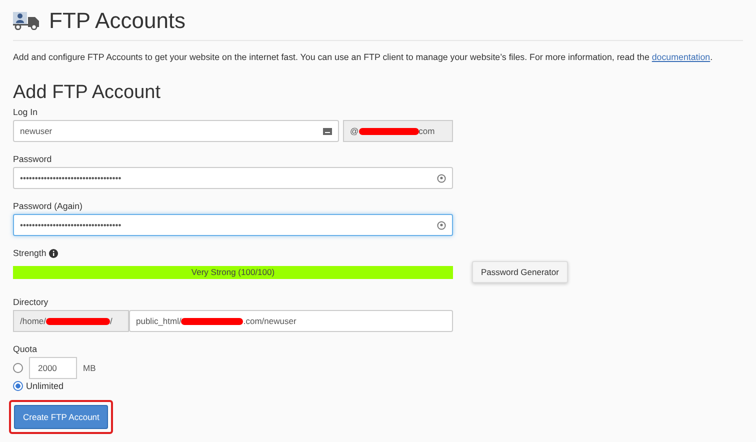 This screenshot has width=756, height=442. Describe the element at coordinates (327, 131) in the screenshot. I see `keyboard-icon` at that location.